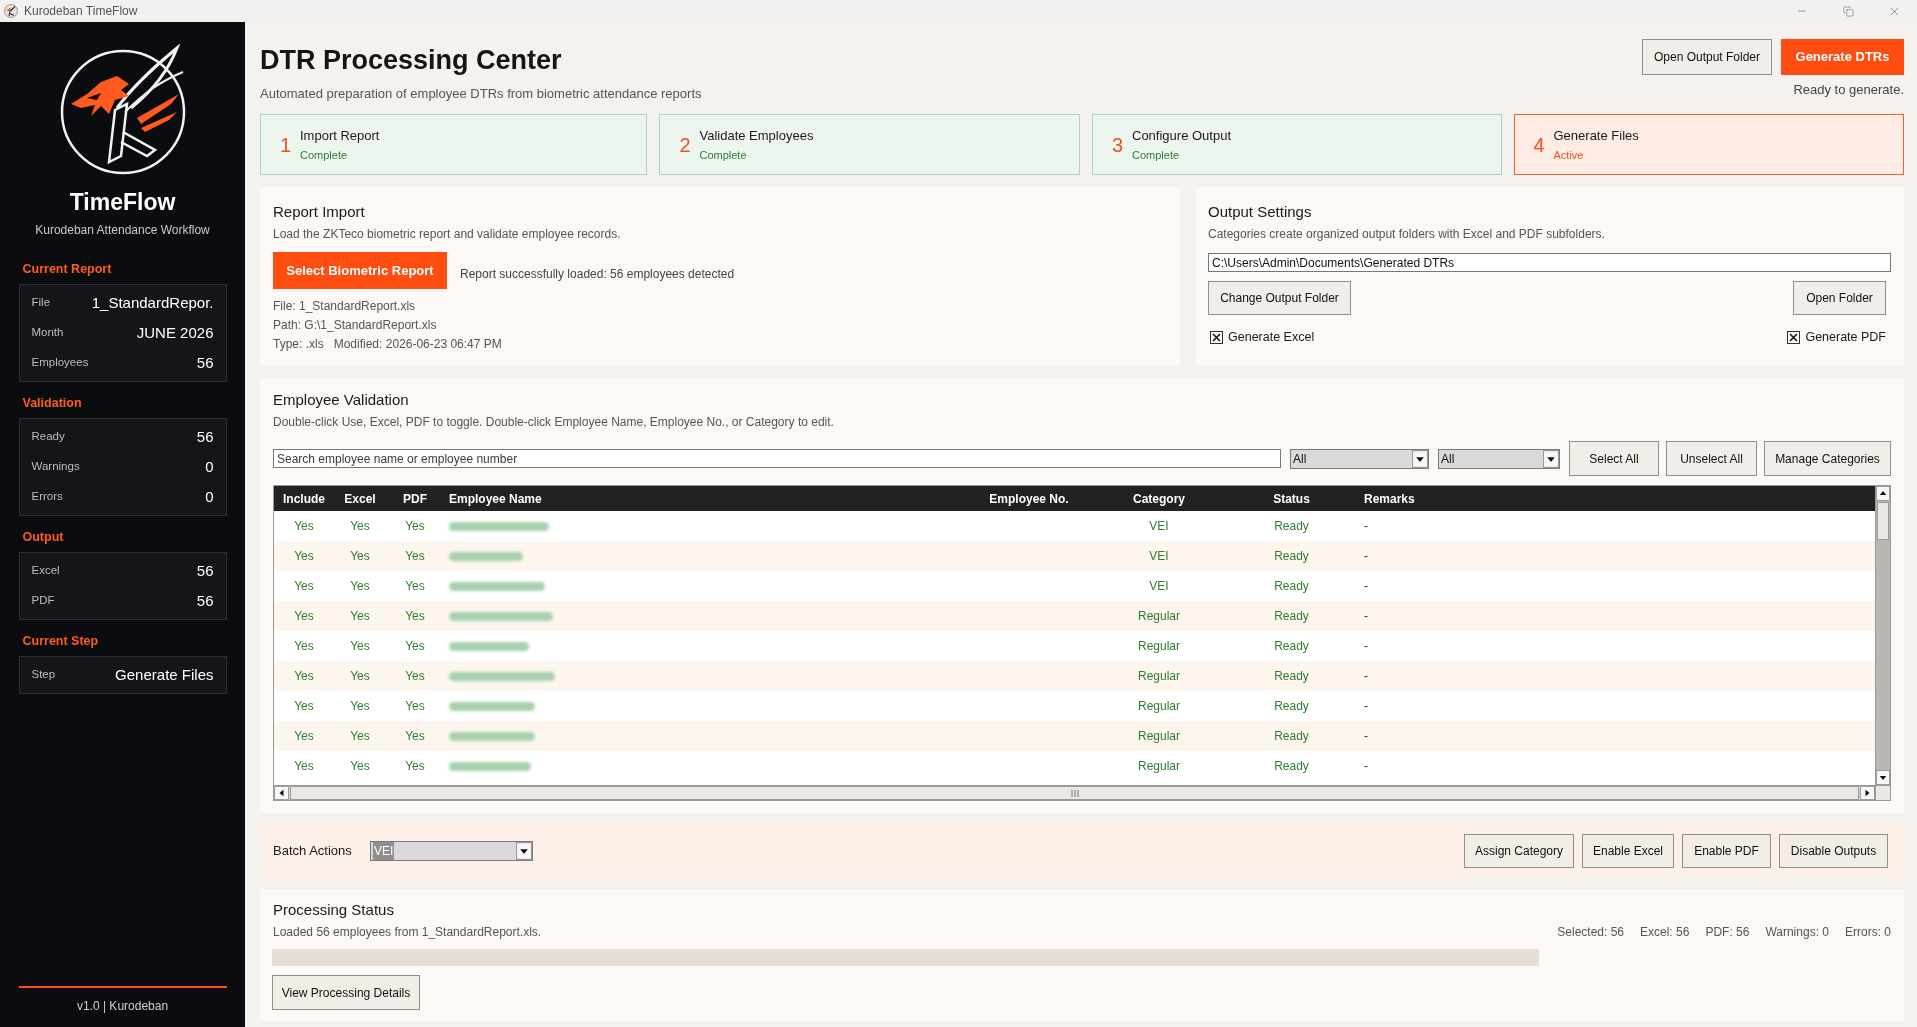 This screenshot has width=1917, height=1027. Describe the element at coordinates (1271, 337) in the screenshot. I see `checkbox-label: Generate Excel` at that location.